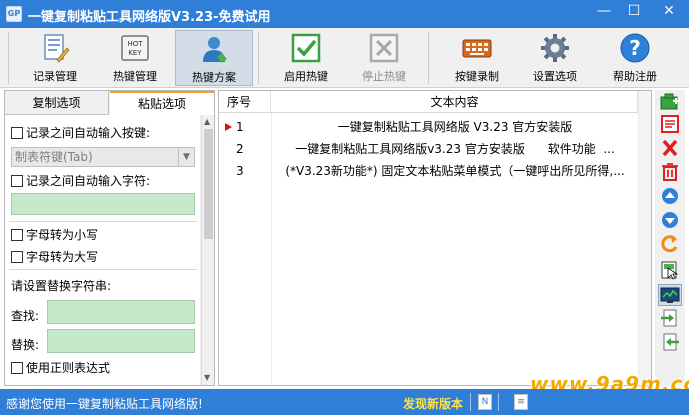 Image resolution: width=689 pixels, height=415 pixels. I want to click on select-cursor-icon, so click(670, 270).